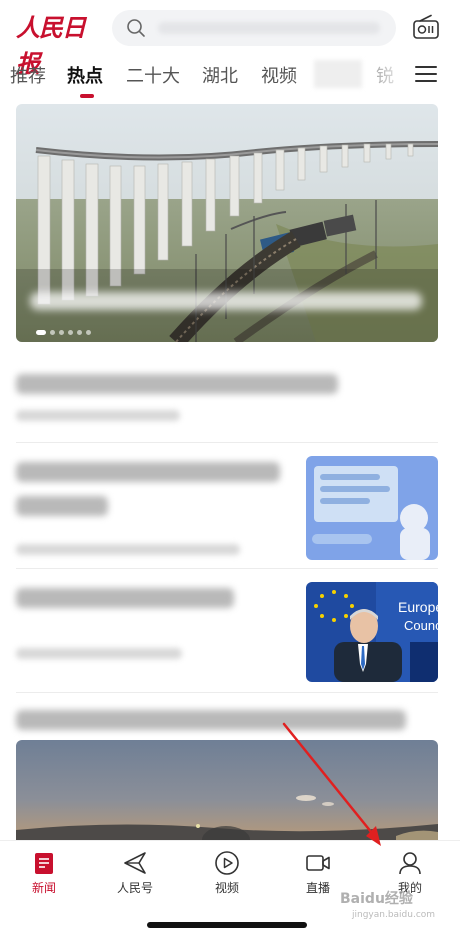 The height and width of the screenshot is (937, 460). I want to click on search-placeholder-blurred, so click(269, 28).